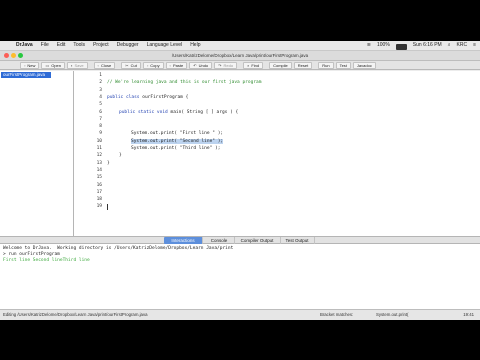  Describe the element at coordinates (99, 178) in the screenshot. I see `line-number: 15` at that location.